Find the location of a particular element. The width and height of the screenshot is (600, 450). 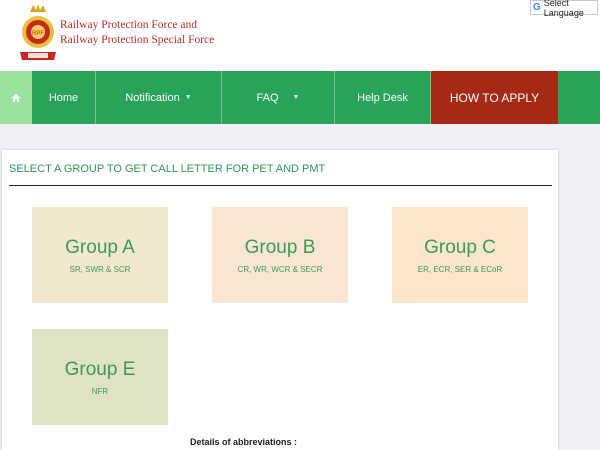

nav-faq-label: FAQ is located at coordinates (267, 97).